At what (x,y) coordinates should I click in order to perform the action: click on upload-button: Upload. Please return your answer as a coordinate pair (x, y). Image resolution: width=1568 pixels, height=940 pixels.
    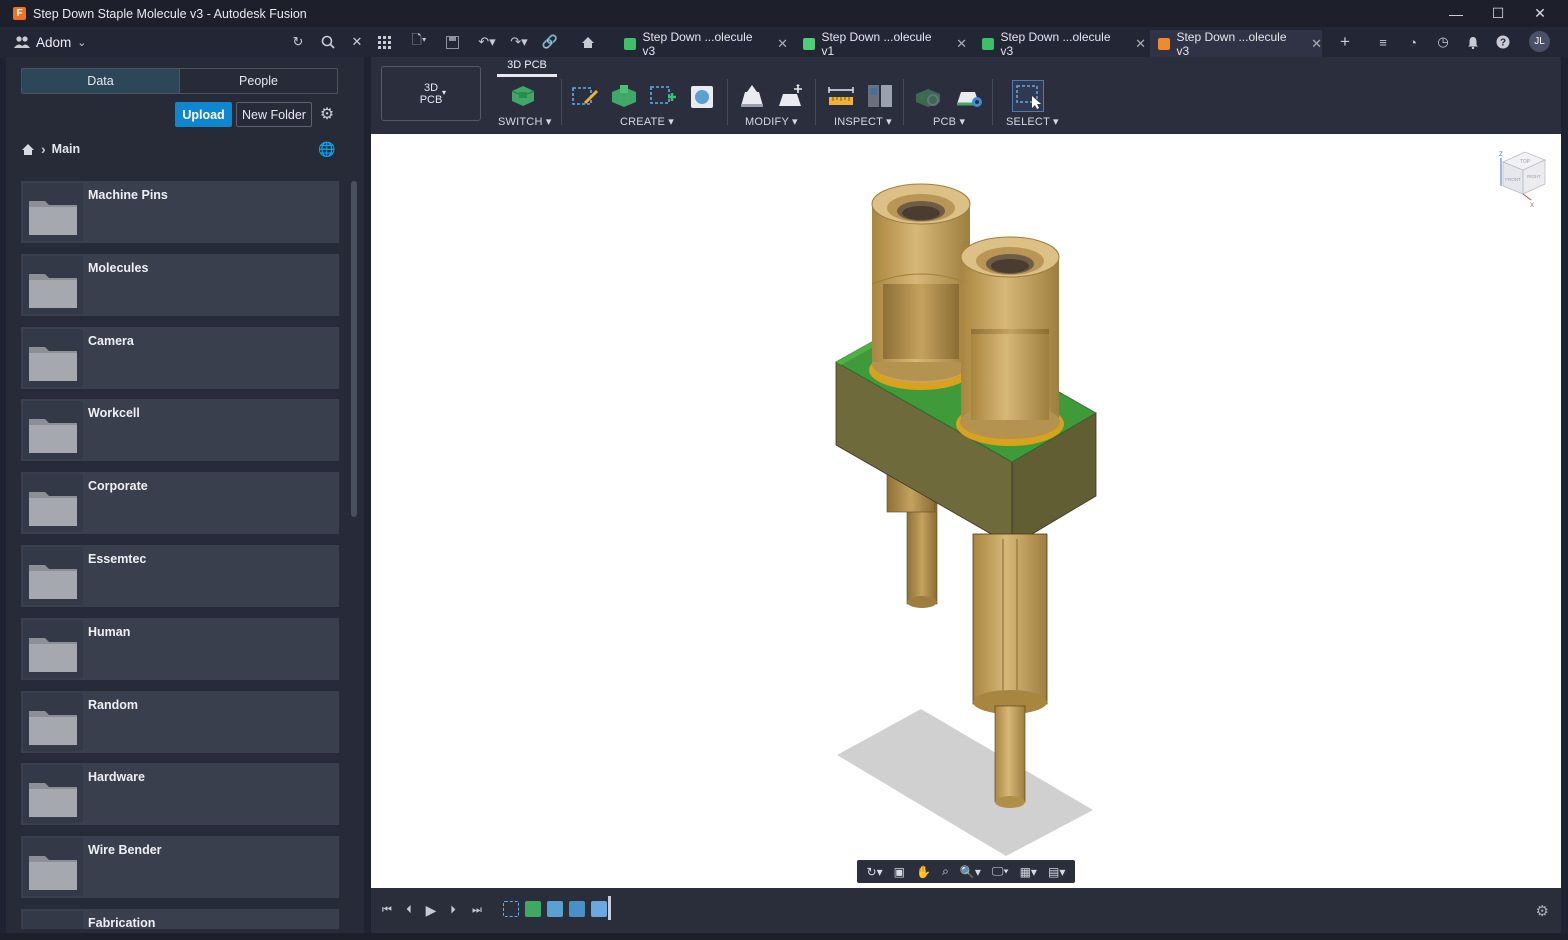
    Looking at the image, I should click on (203, 114).